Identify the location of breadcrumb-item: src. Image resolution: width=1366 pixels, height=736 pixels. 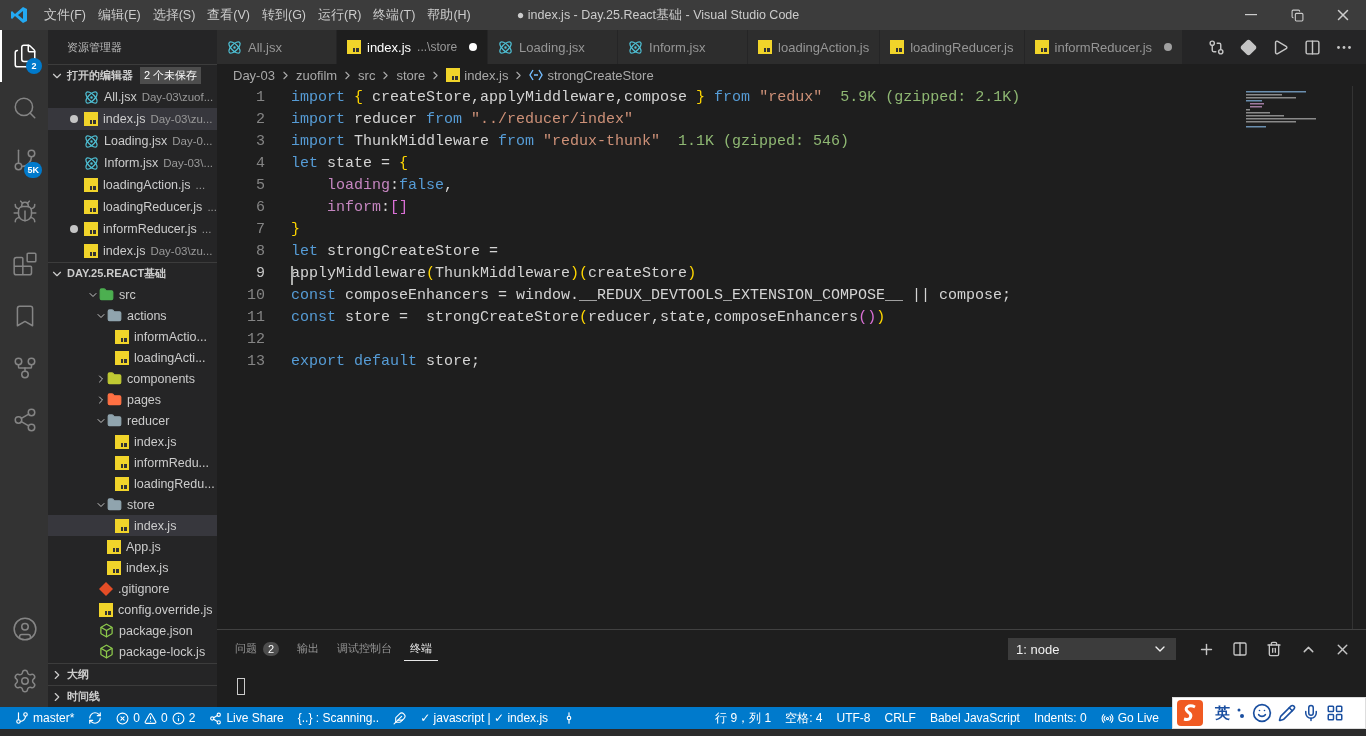
(367, 75).